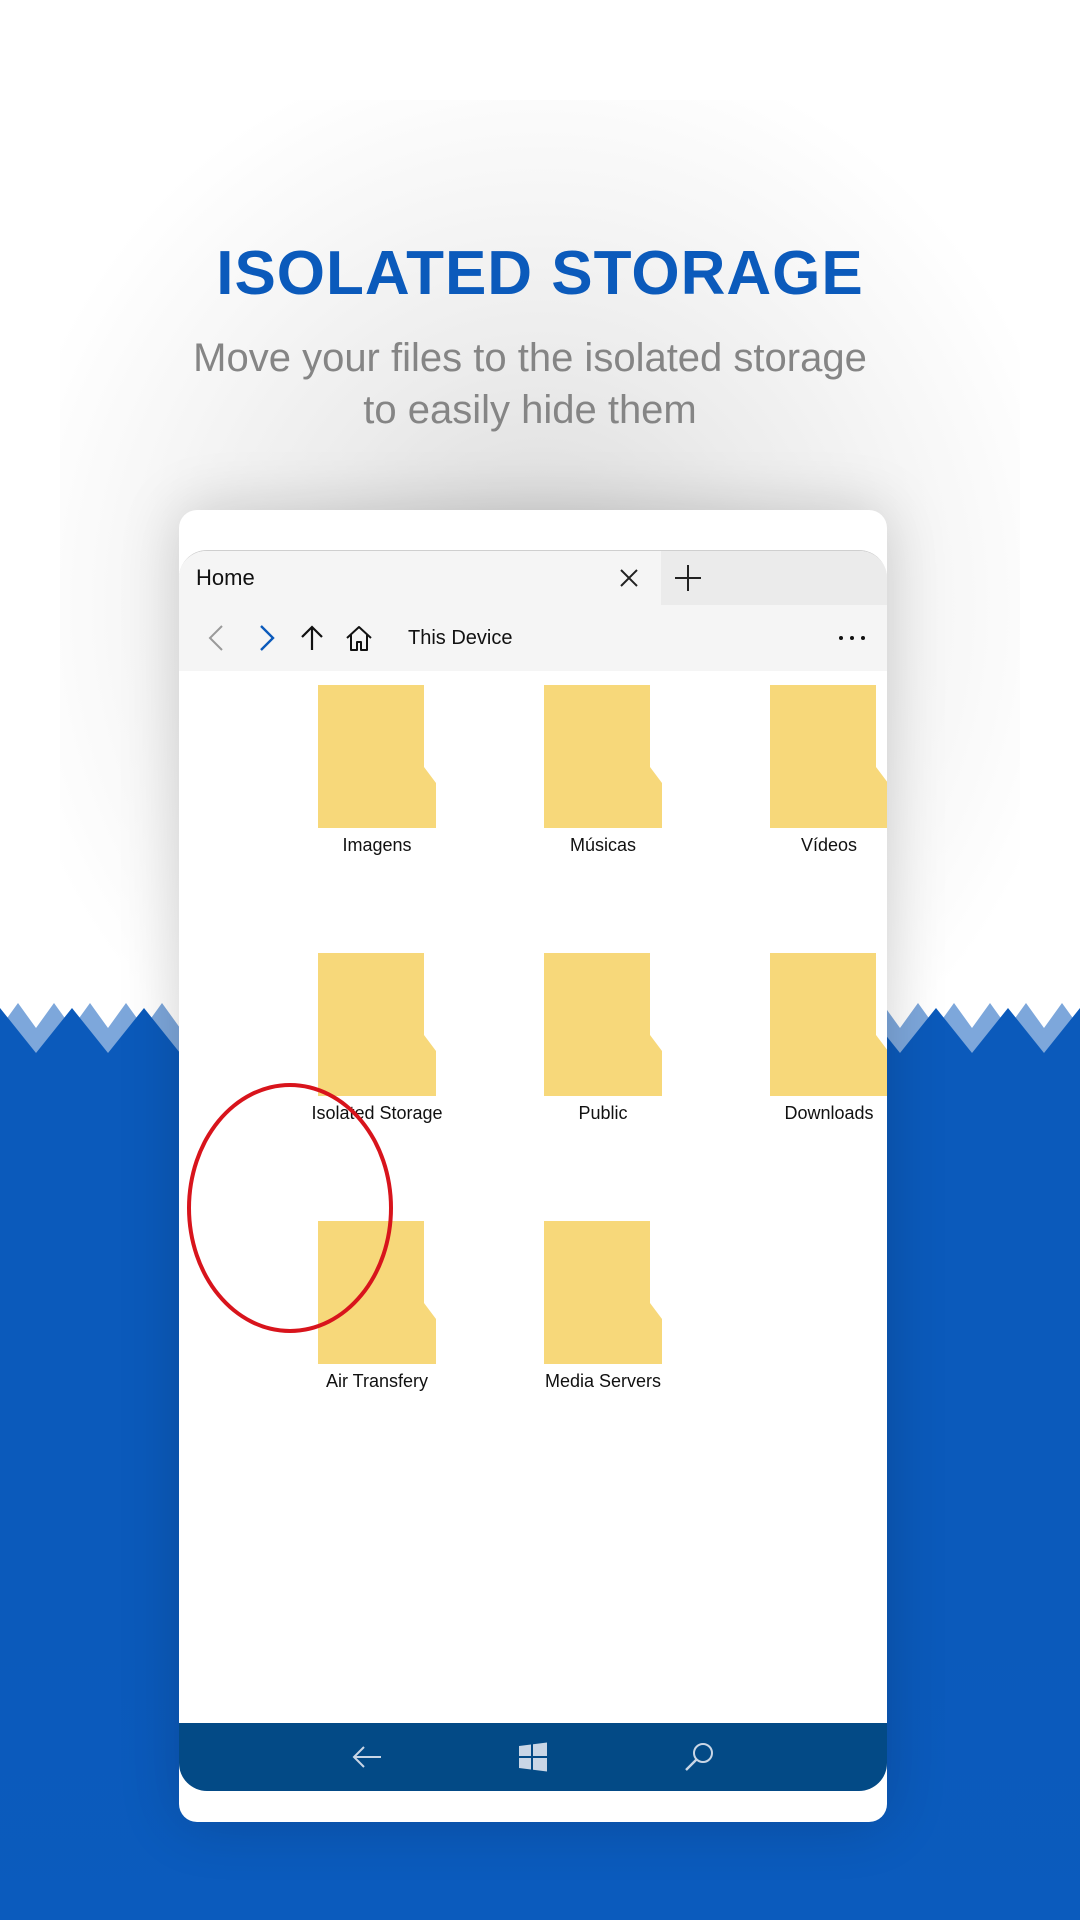 The width and height of the screenshot is (1080, 1920). I want to click on system-taskbar, so click(533, 1757).